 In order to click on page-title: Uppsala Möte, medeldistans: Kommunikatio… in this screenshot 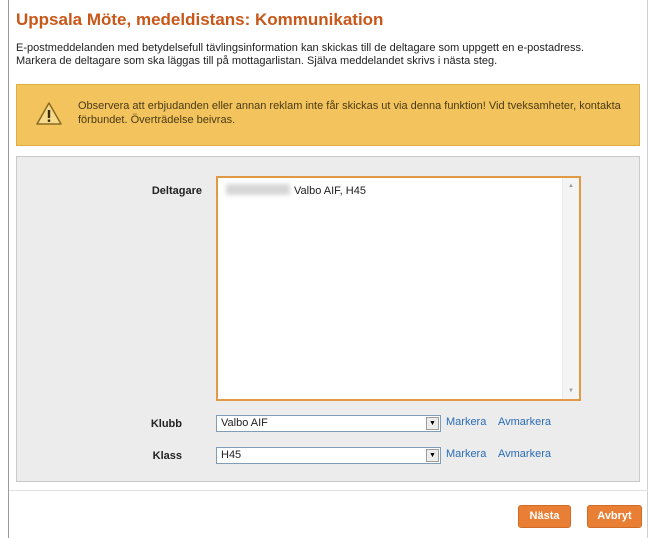, I will do `click(200, 19)`.